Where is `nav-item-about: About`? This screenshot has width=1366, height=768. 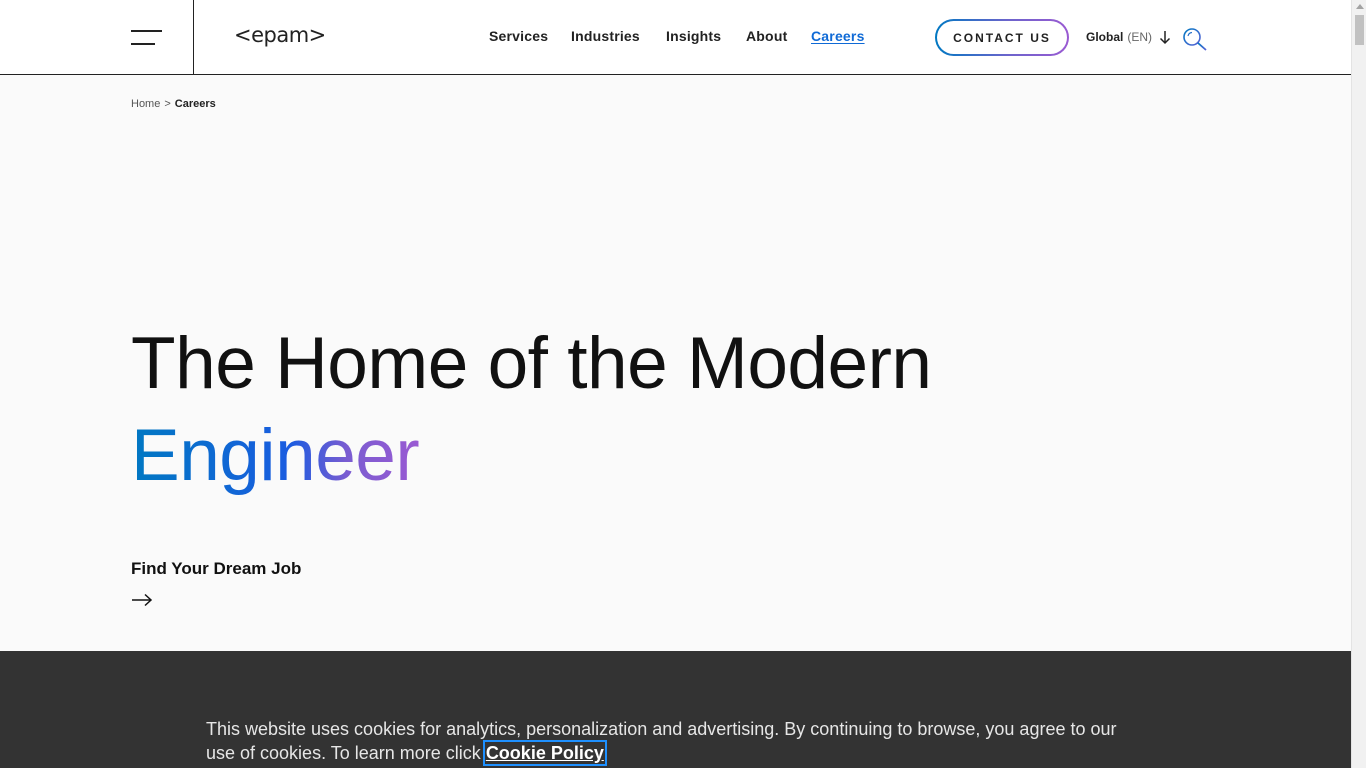 nav-item-about: About is located at coordinates (766, 36).